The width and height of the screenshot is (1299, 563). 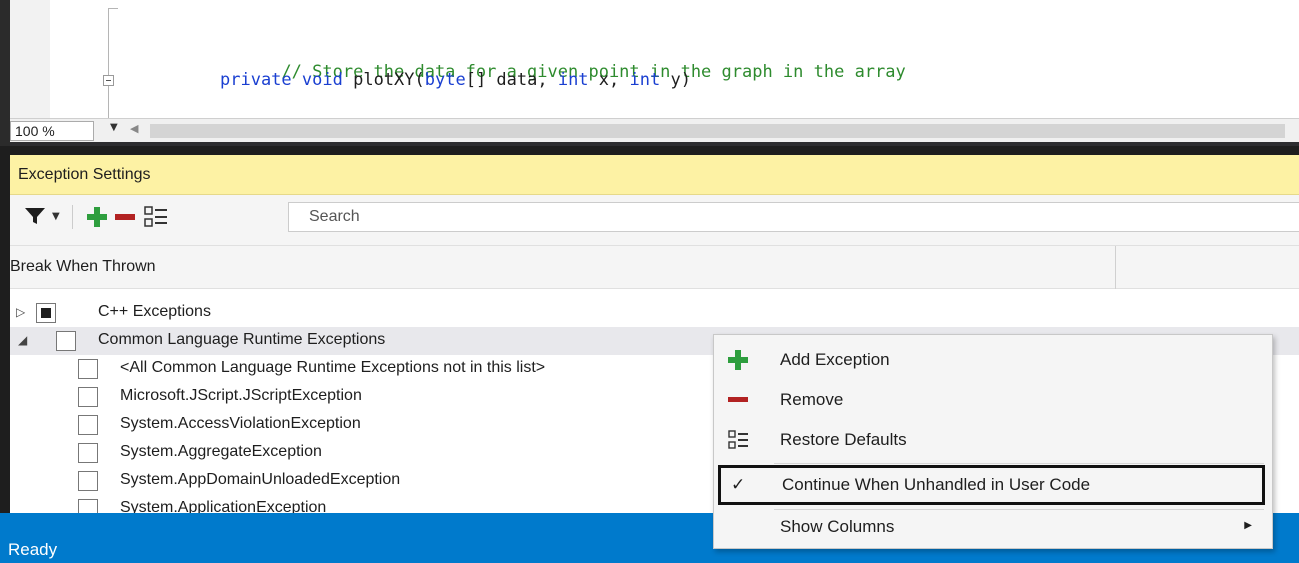 What do you see at coordinates (134, 128) in the screenshot?
I see `scroll-left-icon: ◀` at bounding box center [134, 128].